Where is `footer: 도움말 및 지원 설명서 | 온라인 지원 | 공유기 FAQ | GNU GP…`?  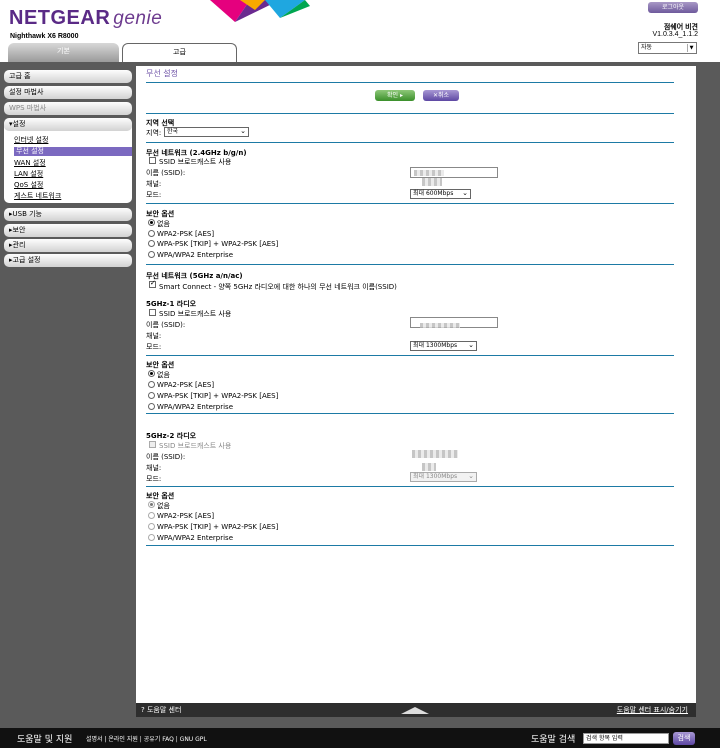 footer: 도움말 및 지원 설명서 | 온라인 지원 | 공유기 FAQ | GNU GP… is located at coordinates (360, 738).